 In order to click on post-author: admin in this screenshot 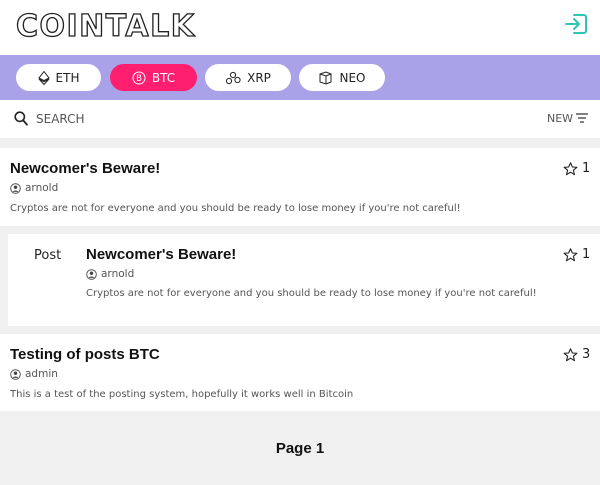, I will do `click(34, 374)`.